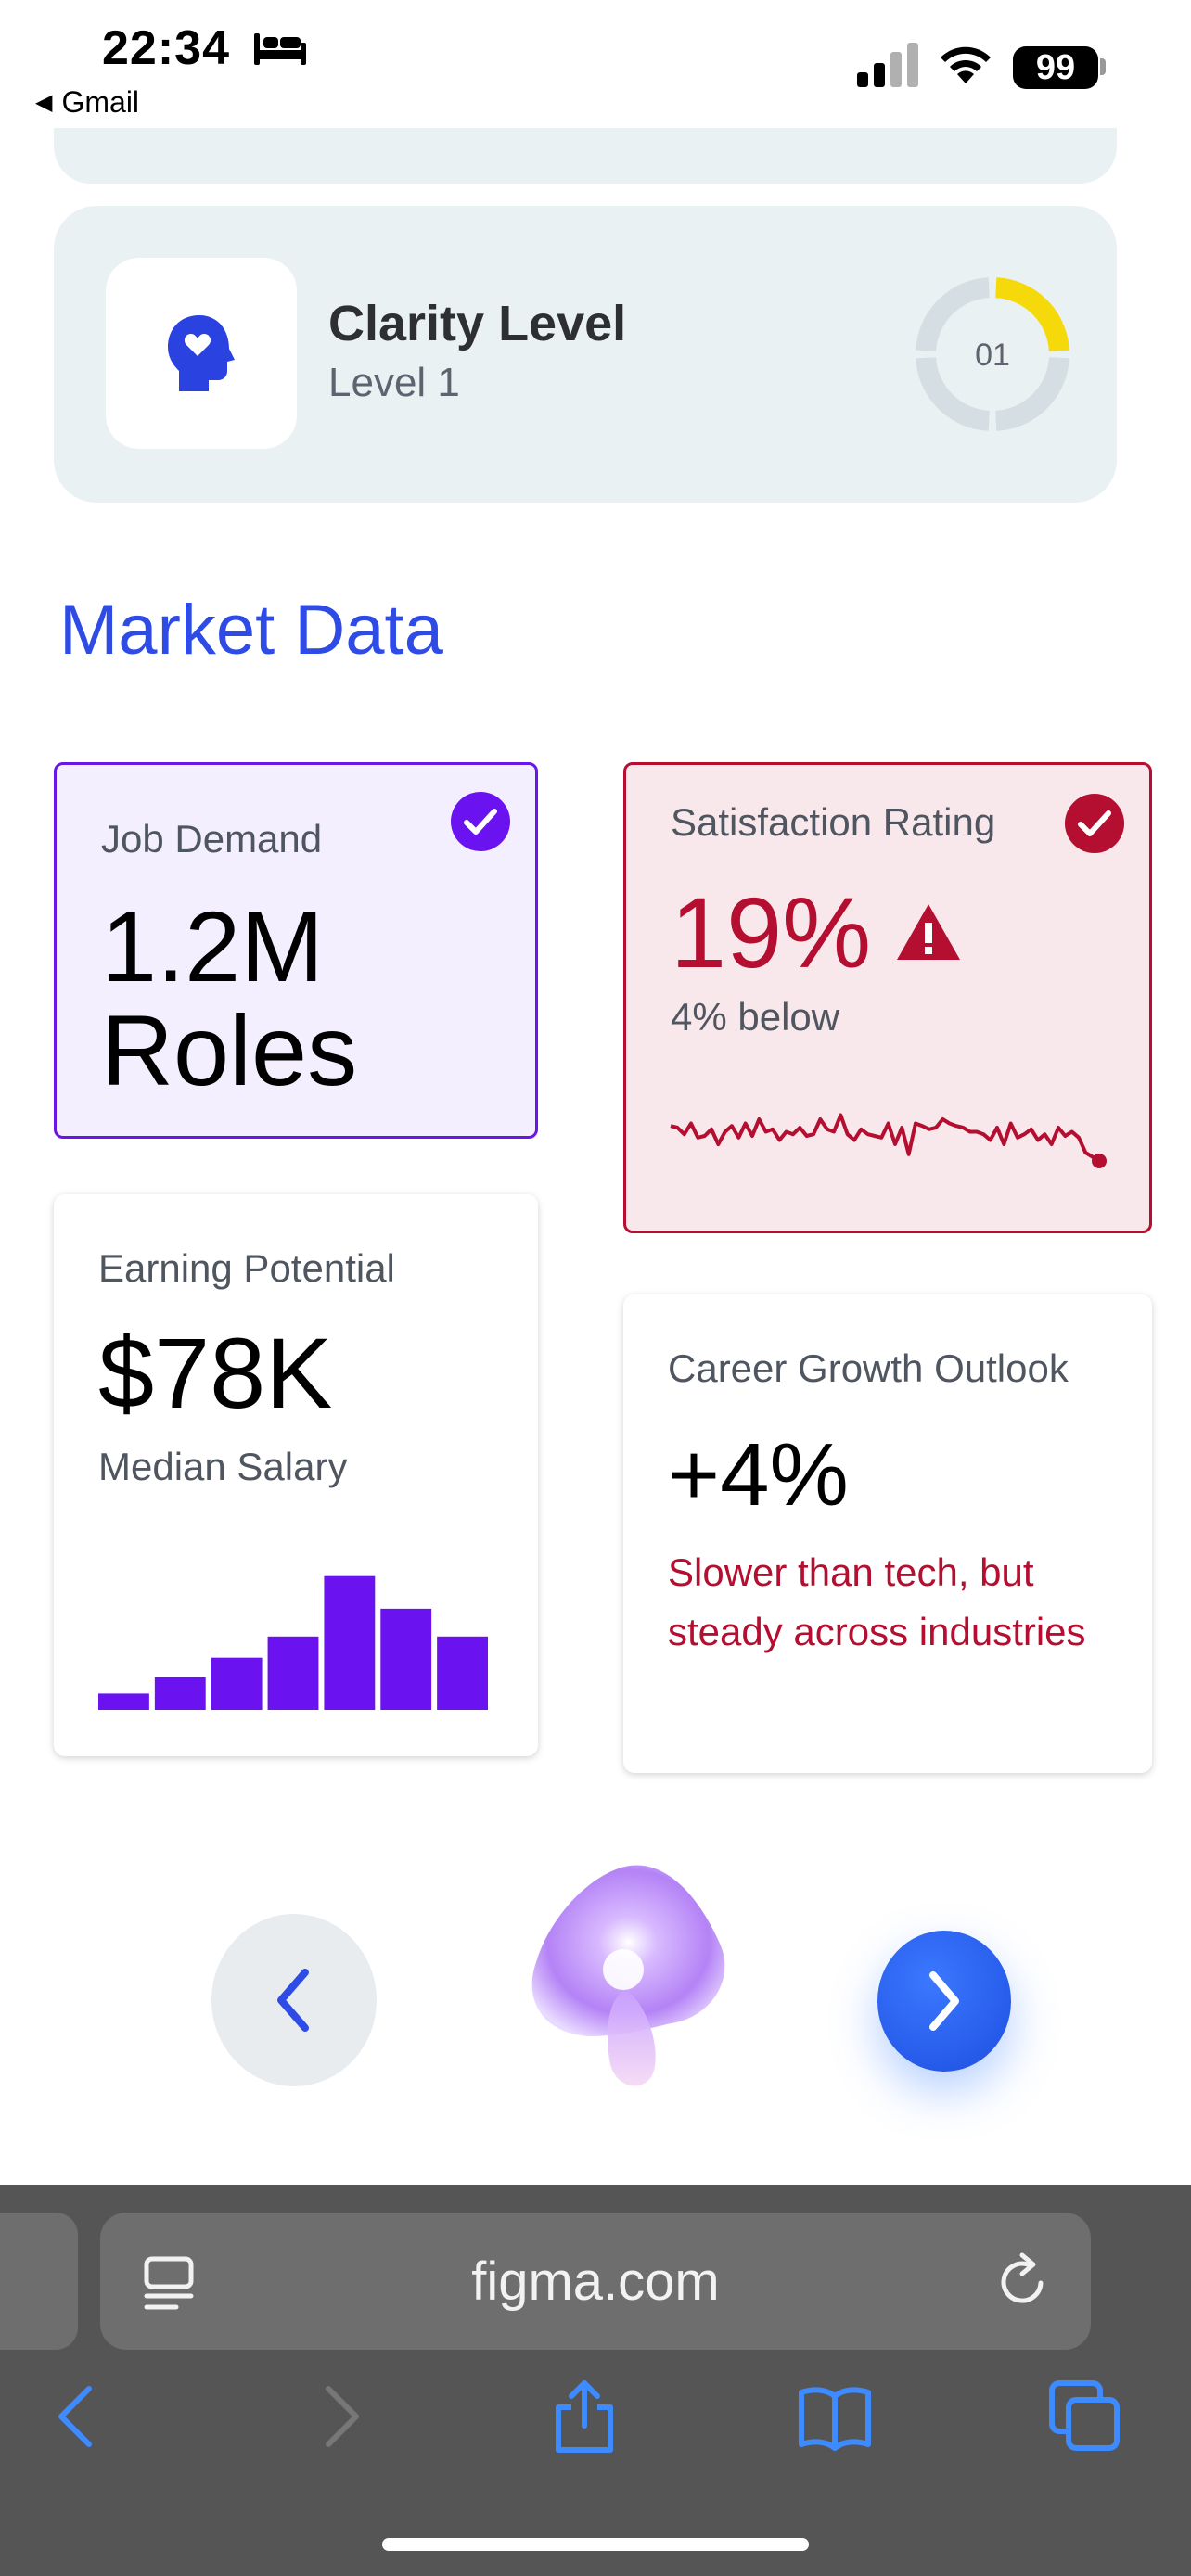  I want to click on back-to-gmail-link: ◀ Gmail, so click(87, 102).